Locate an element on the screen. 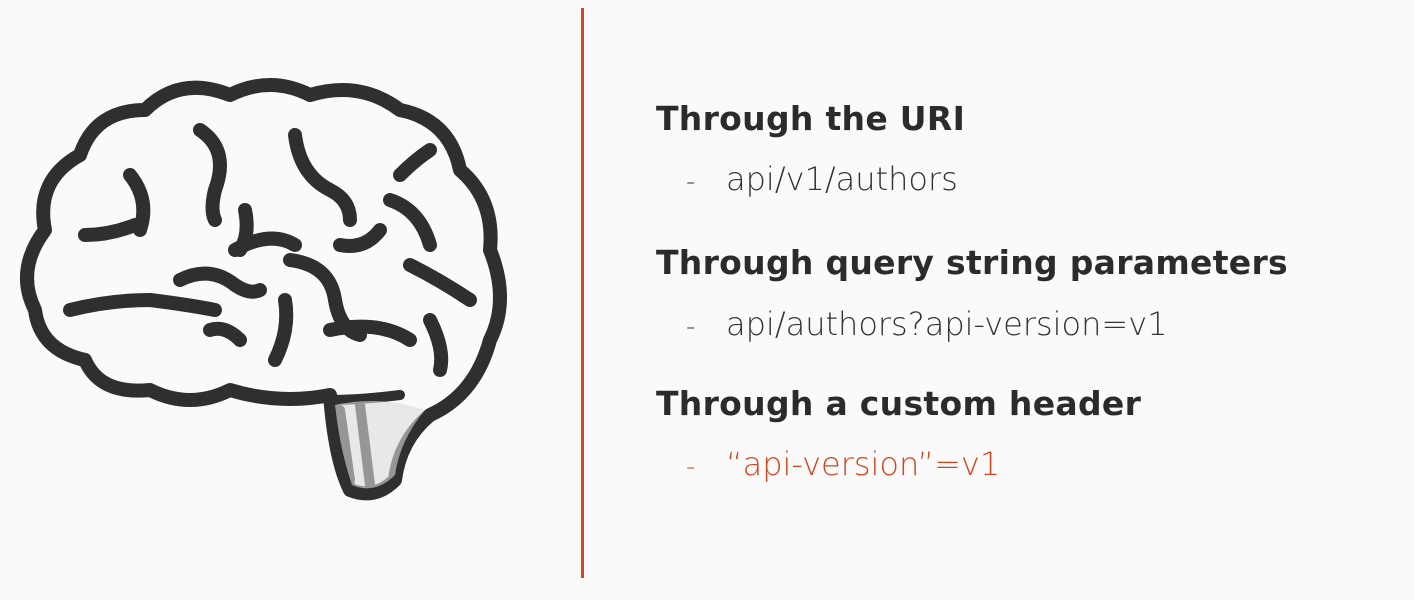  list-item-uri: - api/v1/authors is located at coordinates (822, 179).